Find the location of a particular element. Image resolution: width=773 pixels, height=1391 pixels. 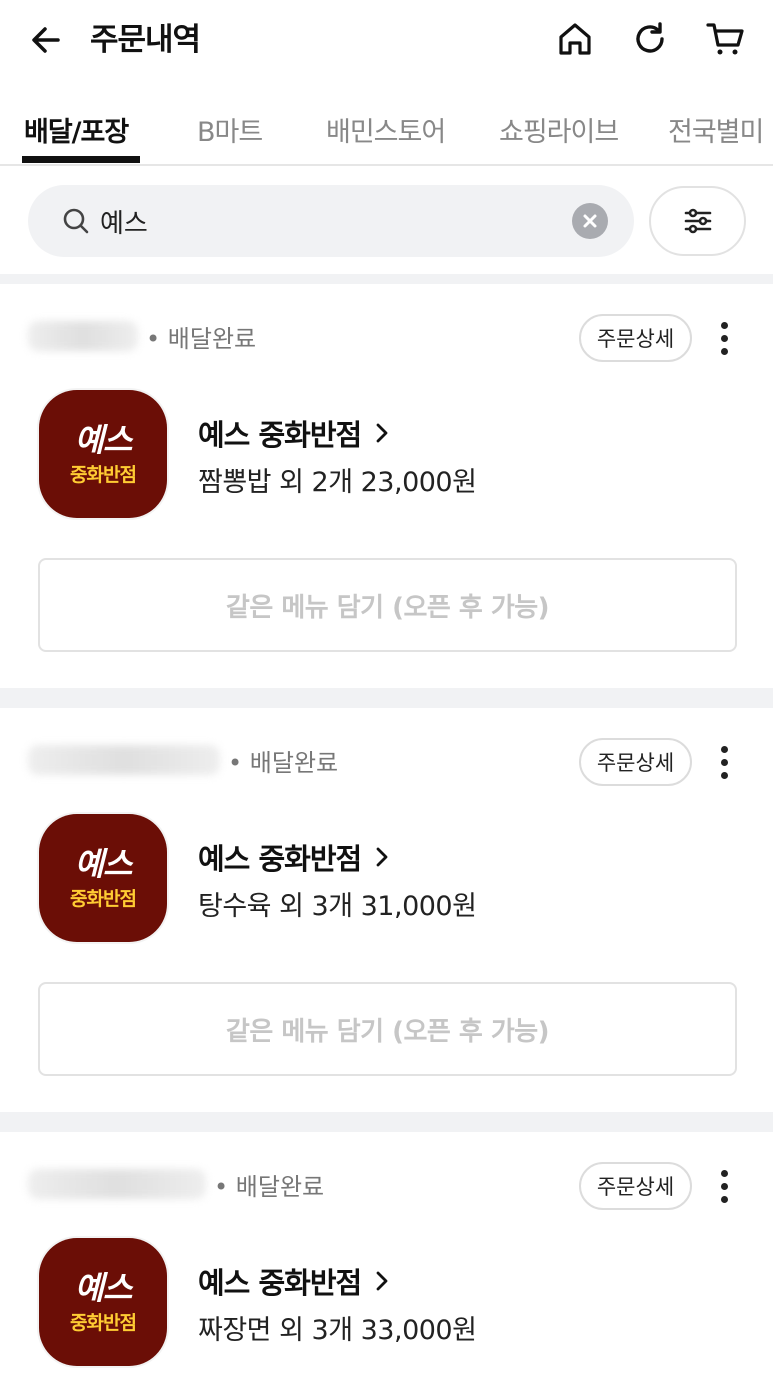

app-header: 주문내역 is located at coordinates (386, 40).